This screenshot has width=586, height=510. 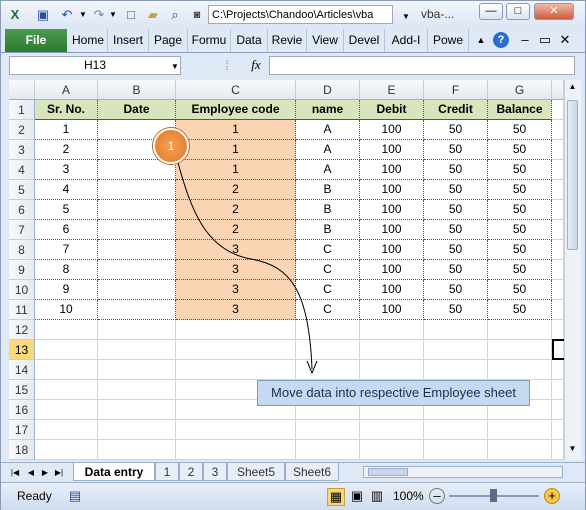 I want to click on sheet-tab-2: 2, so click(x=191, y=472).